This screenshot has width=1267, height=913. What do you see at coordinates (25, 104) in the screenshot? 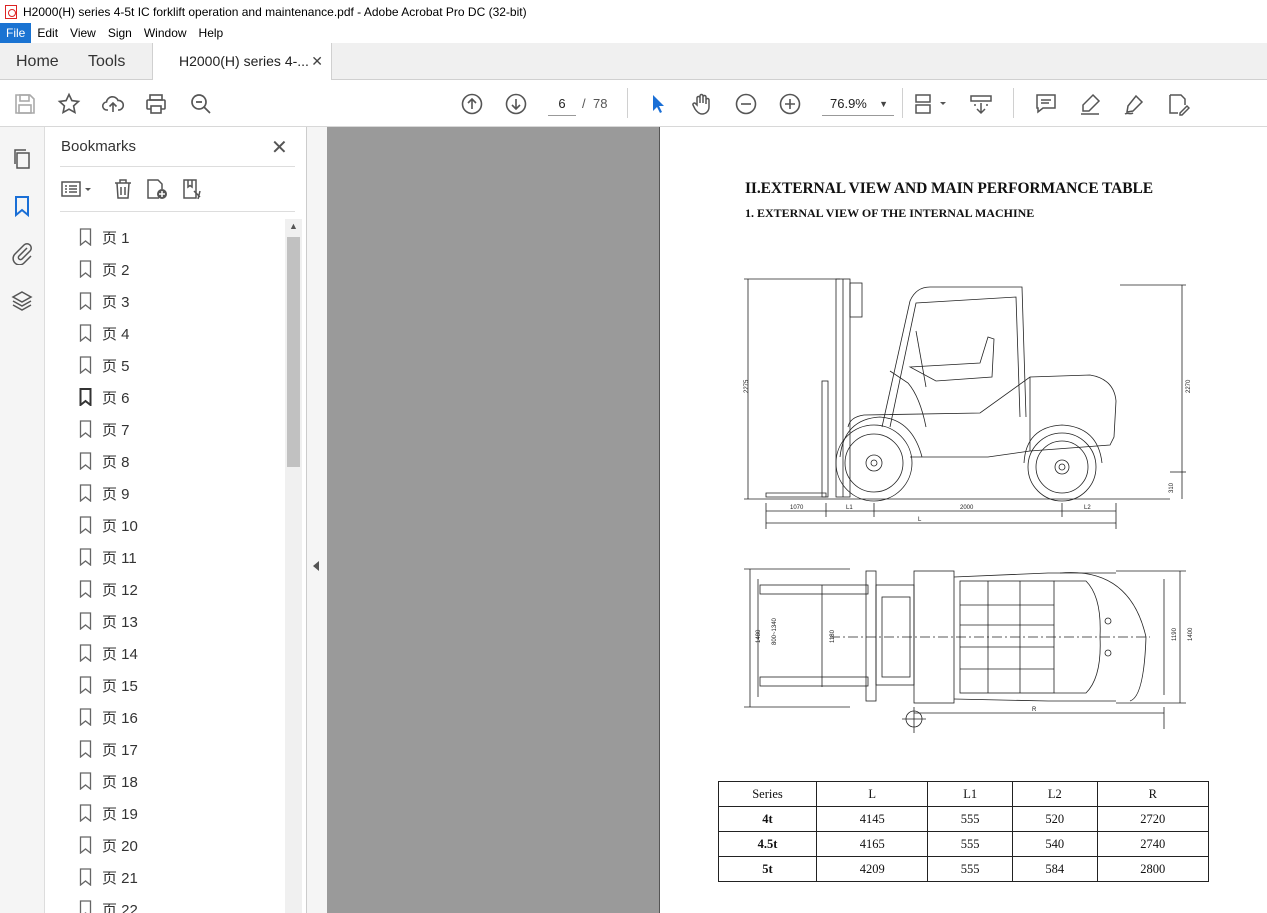
I see `save-icon` at bounding box center [25, 104].